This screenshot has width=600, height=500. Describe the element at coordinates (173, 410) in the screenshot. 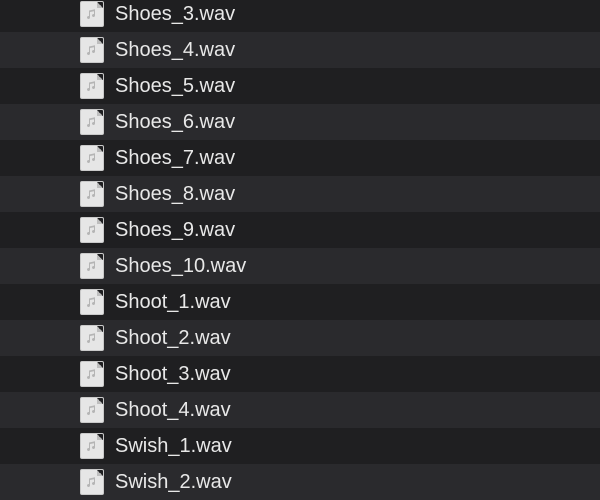

I see `file-name: Shoot_4.wav` at that location.